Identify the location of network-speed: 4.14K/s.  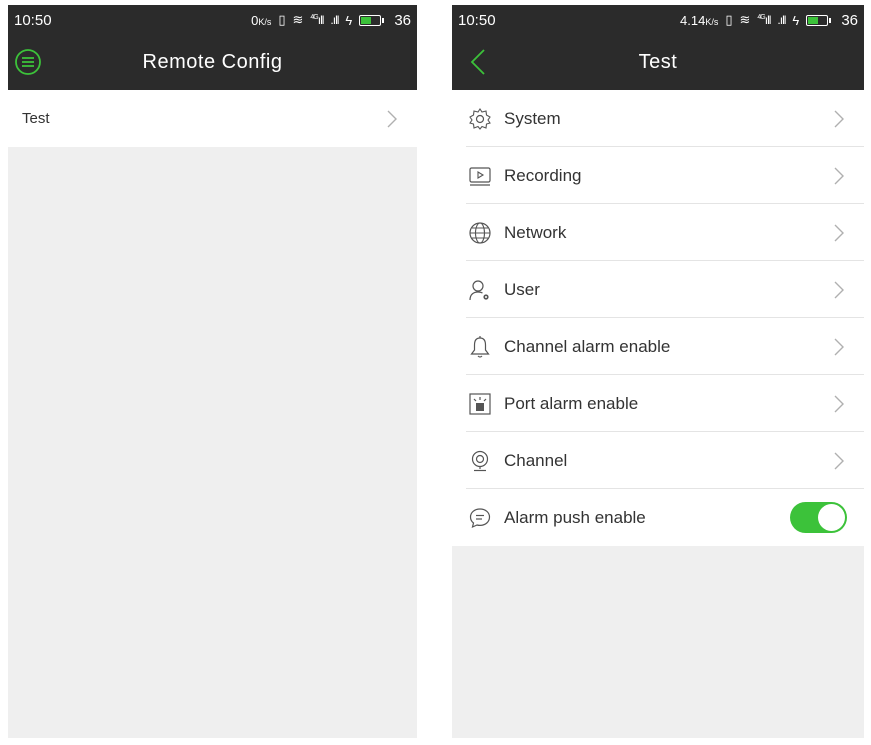
(699, 20).